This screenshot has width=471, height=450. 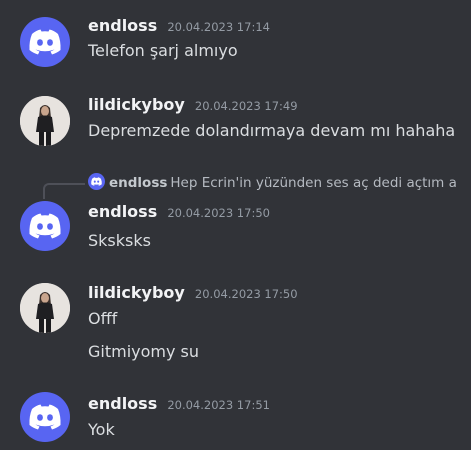 I want to click on message-header: endloss 20.04.2023 17:50, so click(x=179, y=211).